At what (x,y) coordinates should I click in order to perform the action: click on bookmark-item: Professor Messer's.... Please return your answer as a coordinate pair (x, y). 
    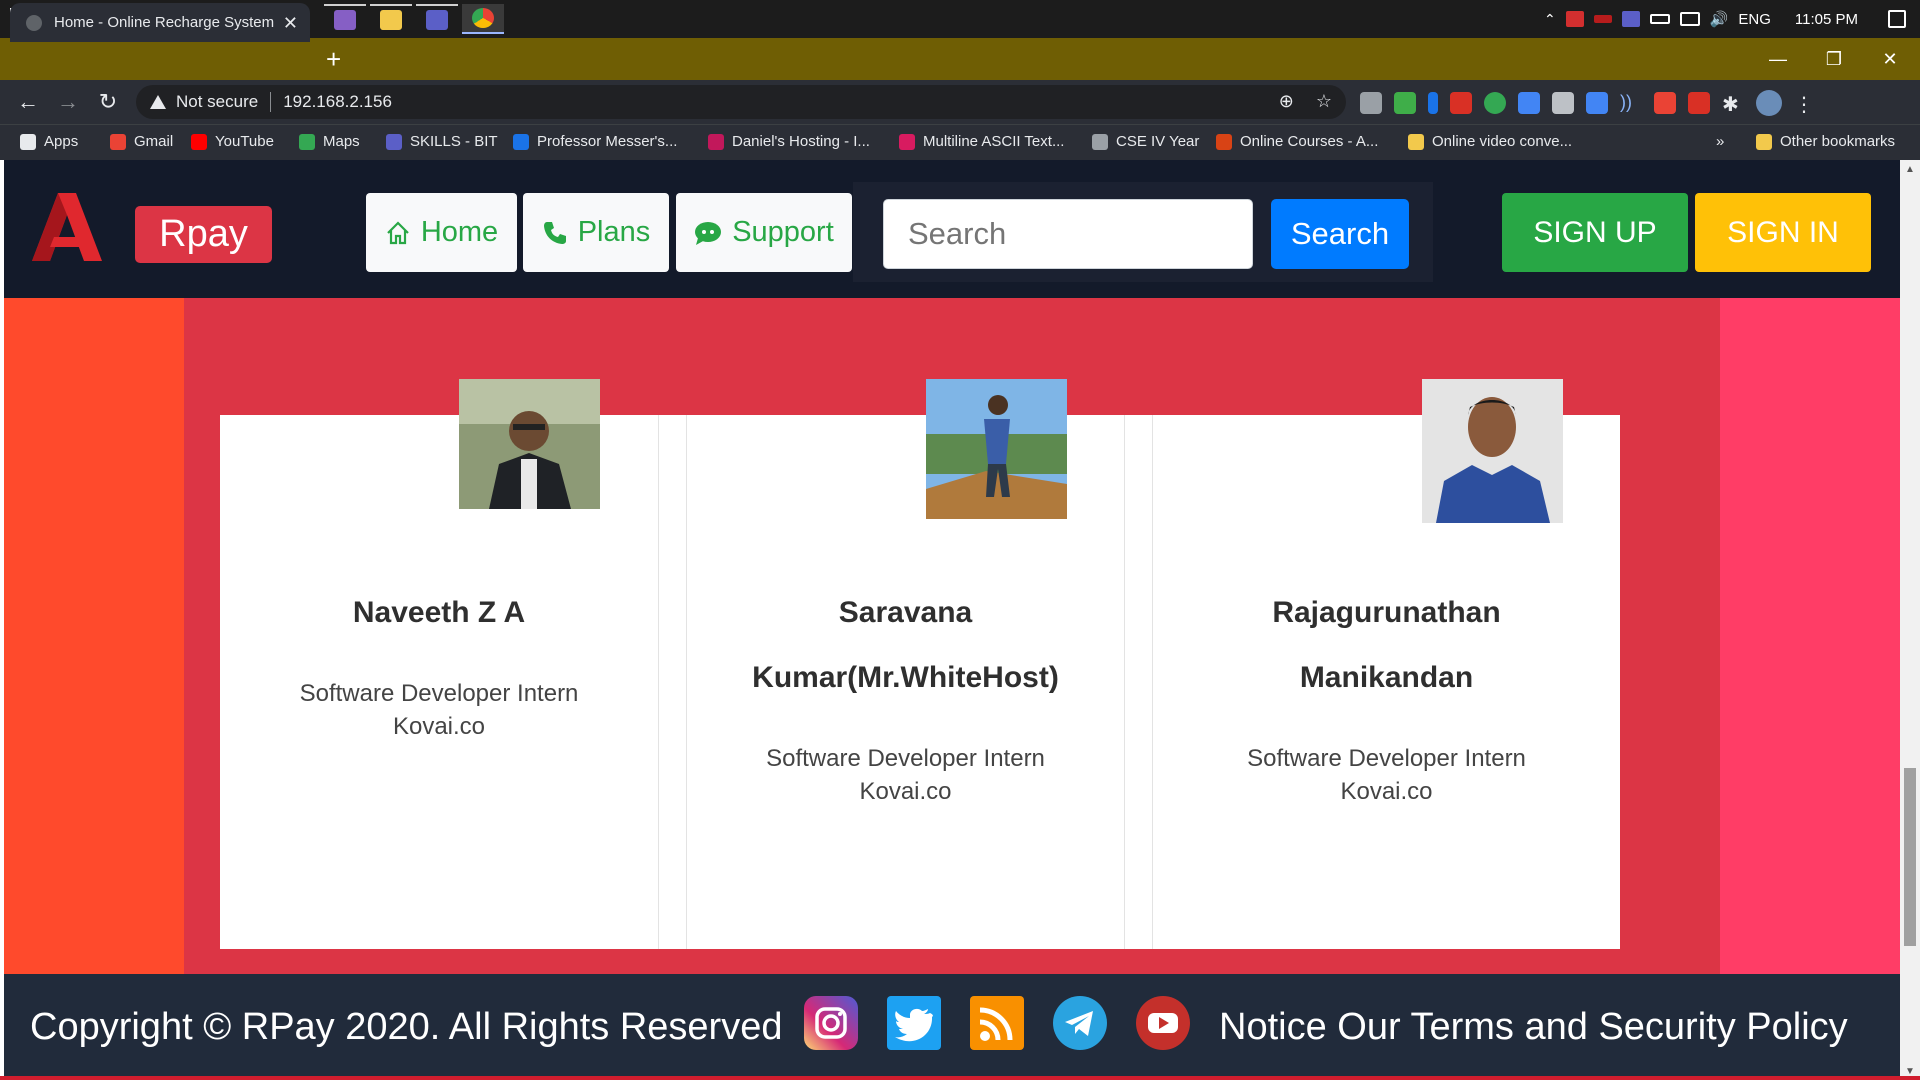
    Looking at the image, I should click on (595, 141).